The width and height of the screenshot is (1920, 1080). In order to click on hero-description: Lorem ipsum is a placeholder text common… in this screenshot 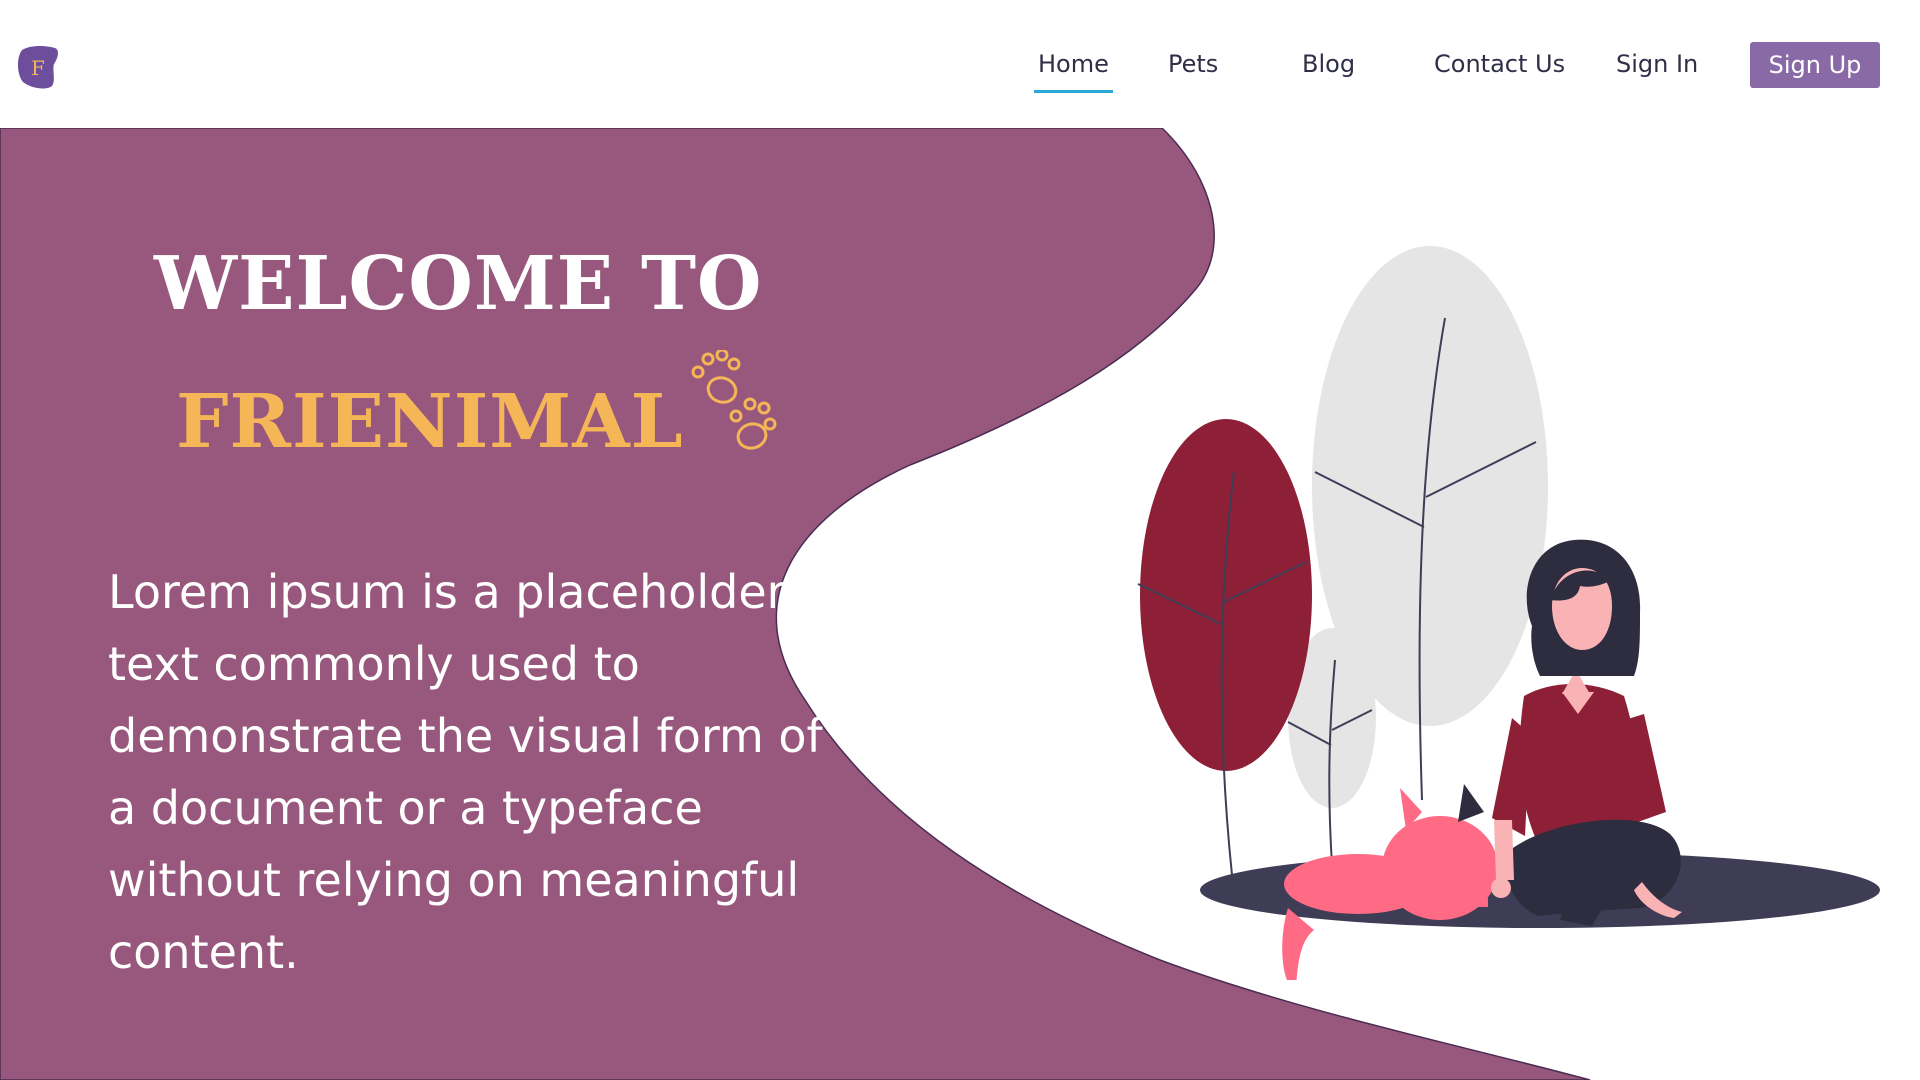, I will do `click(465, 772)`.